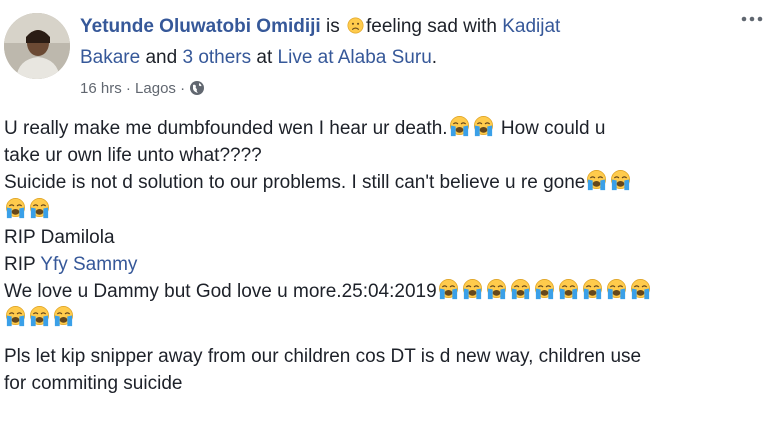 Image resolution: width=777 pixels, height=439 pixels. Describe the element at coordinates (88, 264) in the screenshot. I see `mentioned-friend-link: Yfy Sammy` at that location.